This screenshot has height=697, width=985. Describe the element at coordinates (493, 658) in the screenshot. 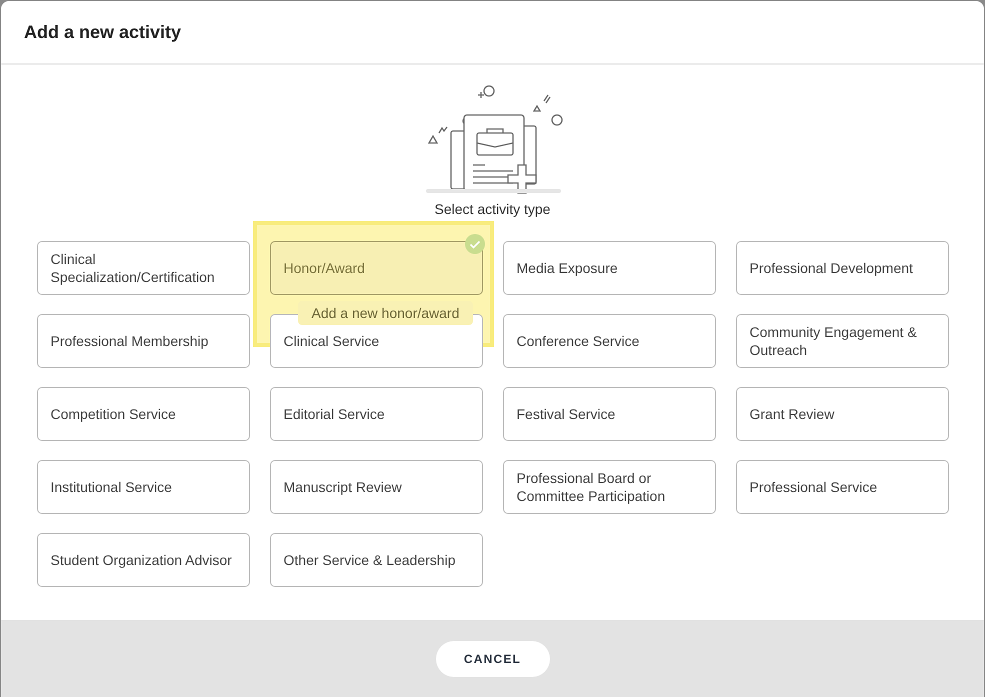

I see `cancel-button: CANCEL` at that location.